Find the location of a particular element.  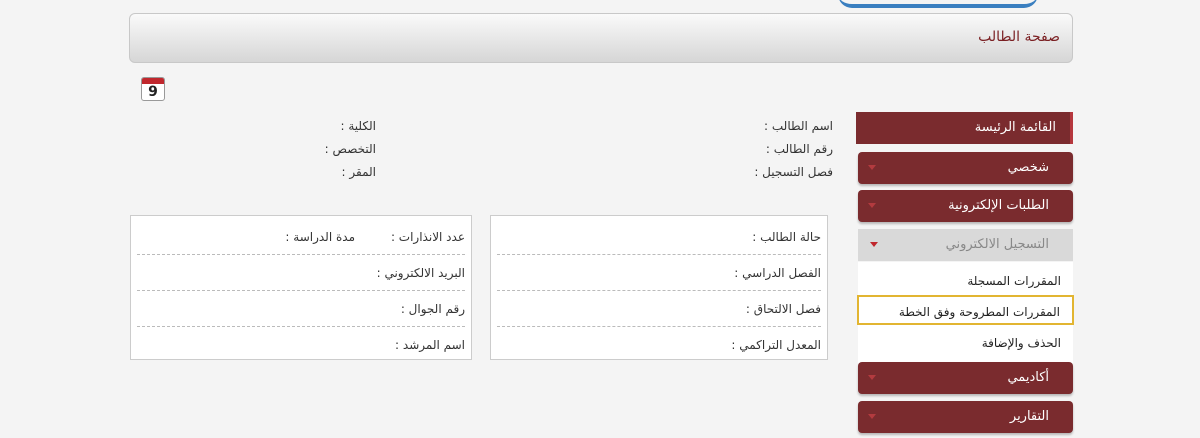

submenu-item-label: الحذف والإضافة is located at coordinates (1021, 343).